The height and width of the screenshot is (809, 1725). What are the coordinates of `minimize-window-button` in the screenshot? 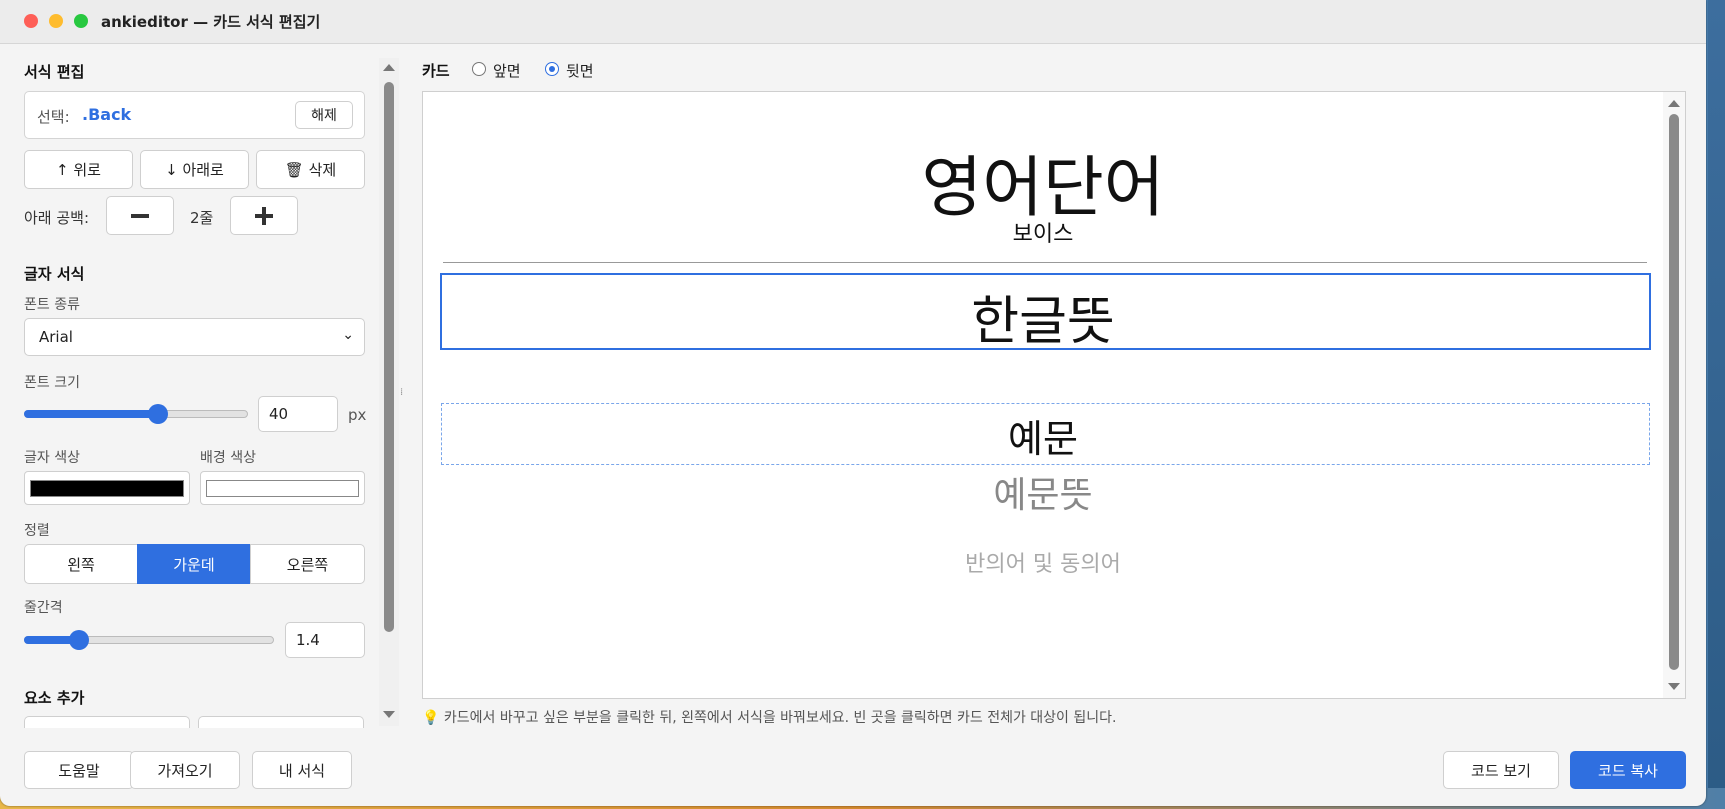 It's located at (56, 21).